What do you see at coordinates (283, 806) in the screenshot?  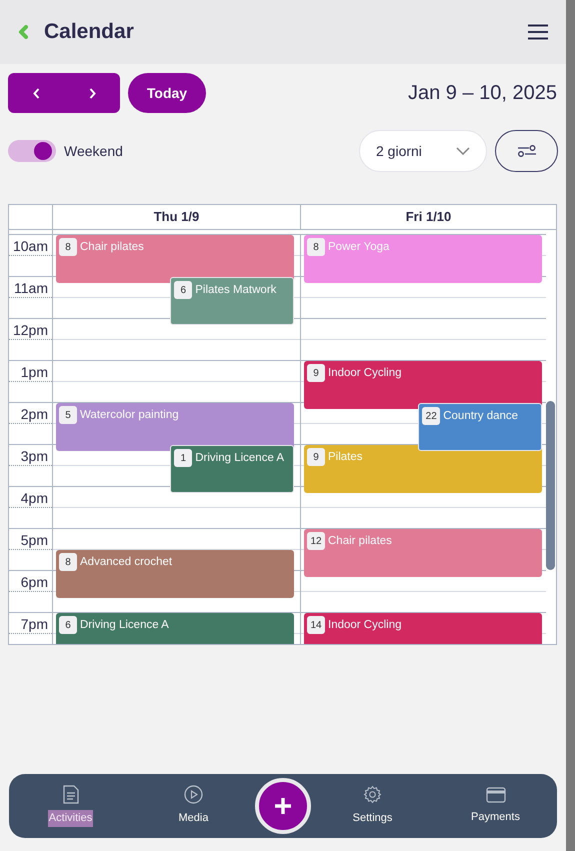 I see `plus-icon` at bounding box center [283, 806].